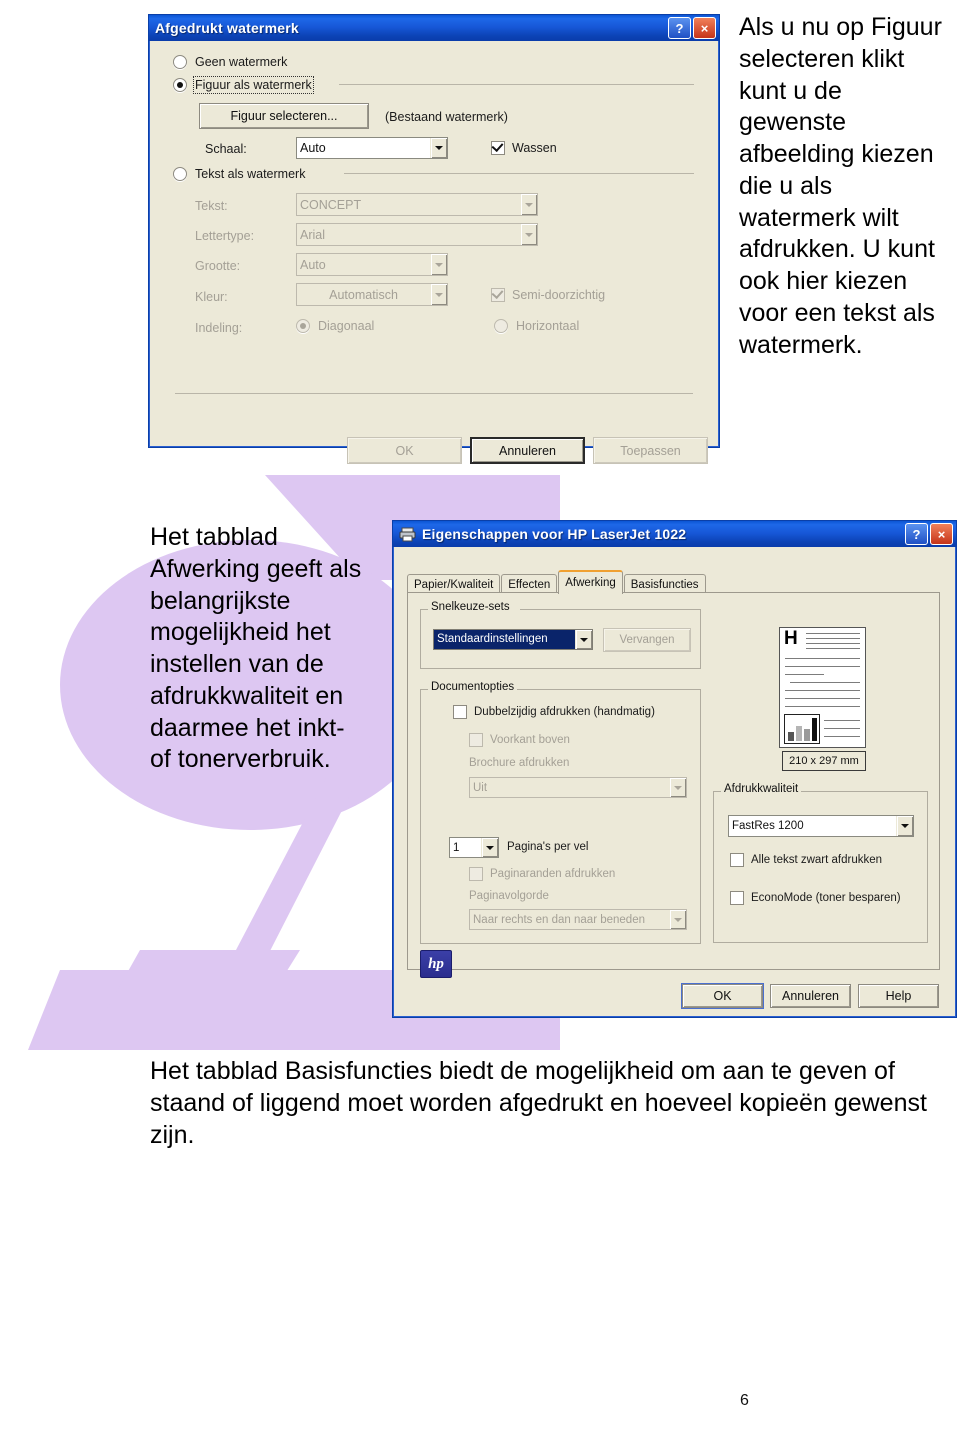 This screenshot has width=960, height=1445. What do you see at coordinates (180, 174) in the screenshot?
I see `radio-text-watermark-indicator` at bounding box center [180, 174].